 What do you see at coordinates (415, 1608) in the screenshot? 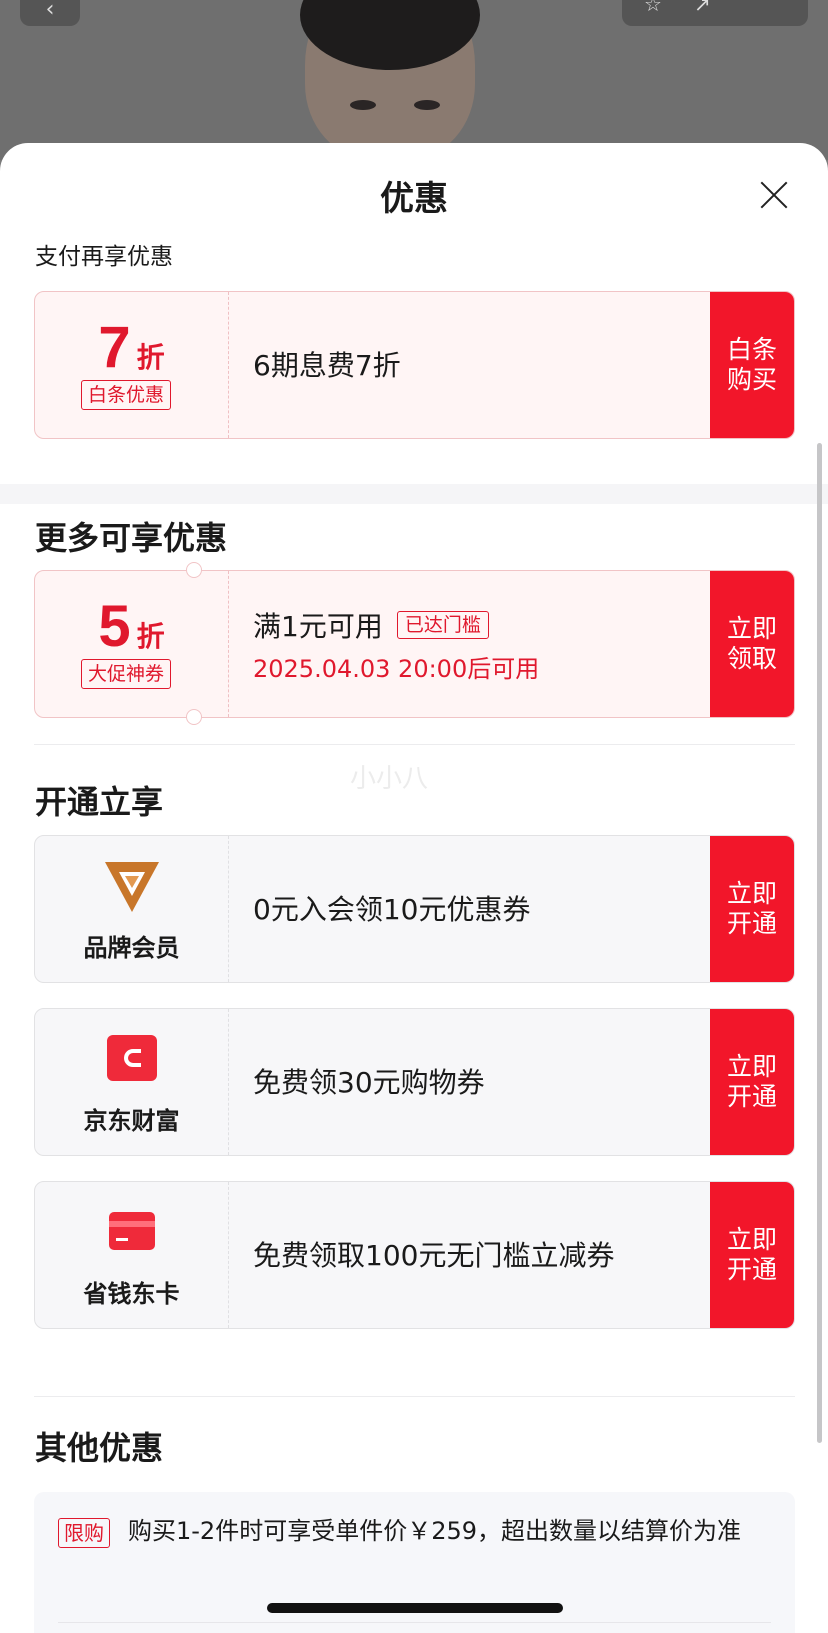
I see `home-indicator` at bounding box center [415, 1608].